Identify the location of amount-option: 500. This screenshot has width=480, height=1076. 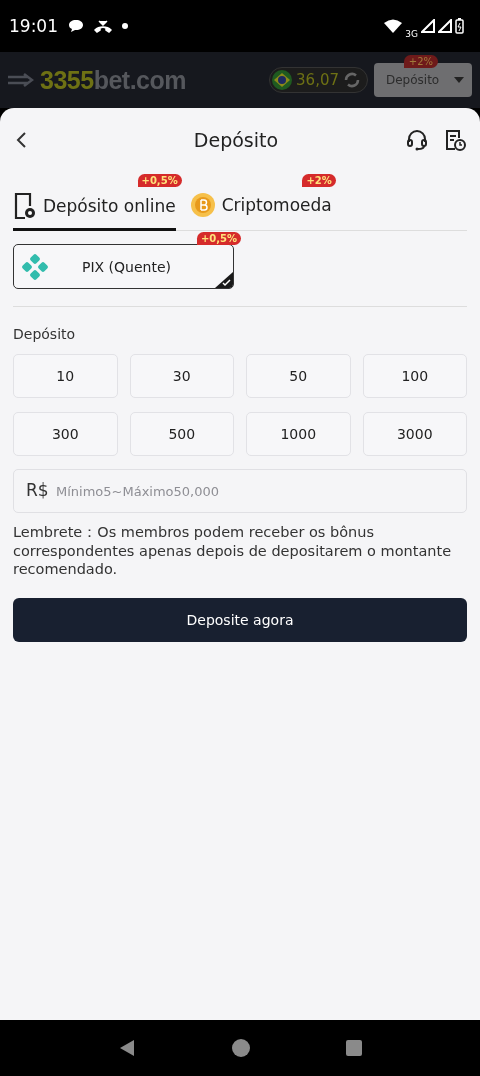
(181, 434).